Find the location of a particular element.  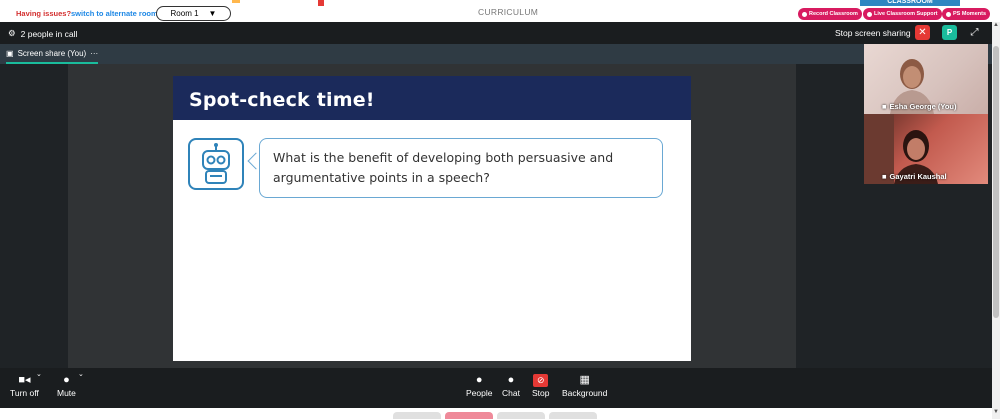

dropdown-triangle-icon: ▼ is located at coordinates (212, 13).